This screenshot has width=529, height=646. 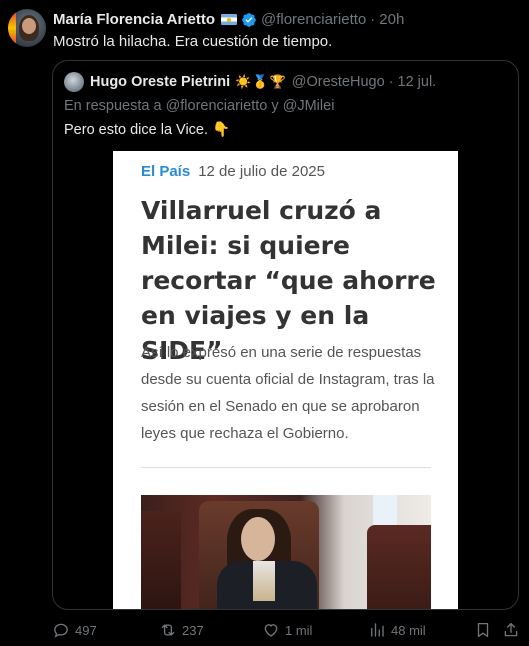 I want to click on reply-button: 497, so click(x=74, y=630).